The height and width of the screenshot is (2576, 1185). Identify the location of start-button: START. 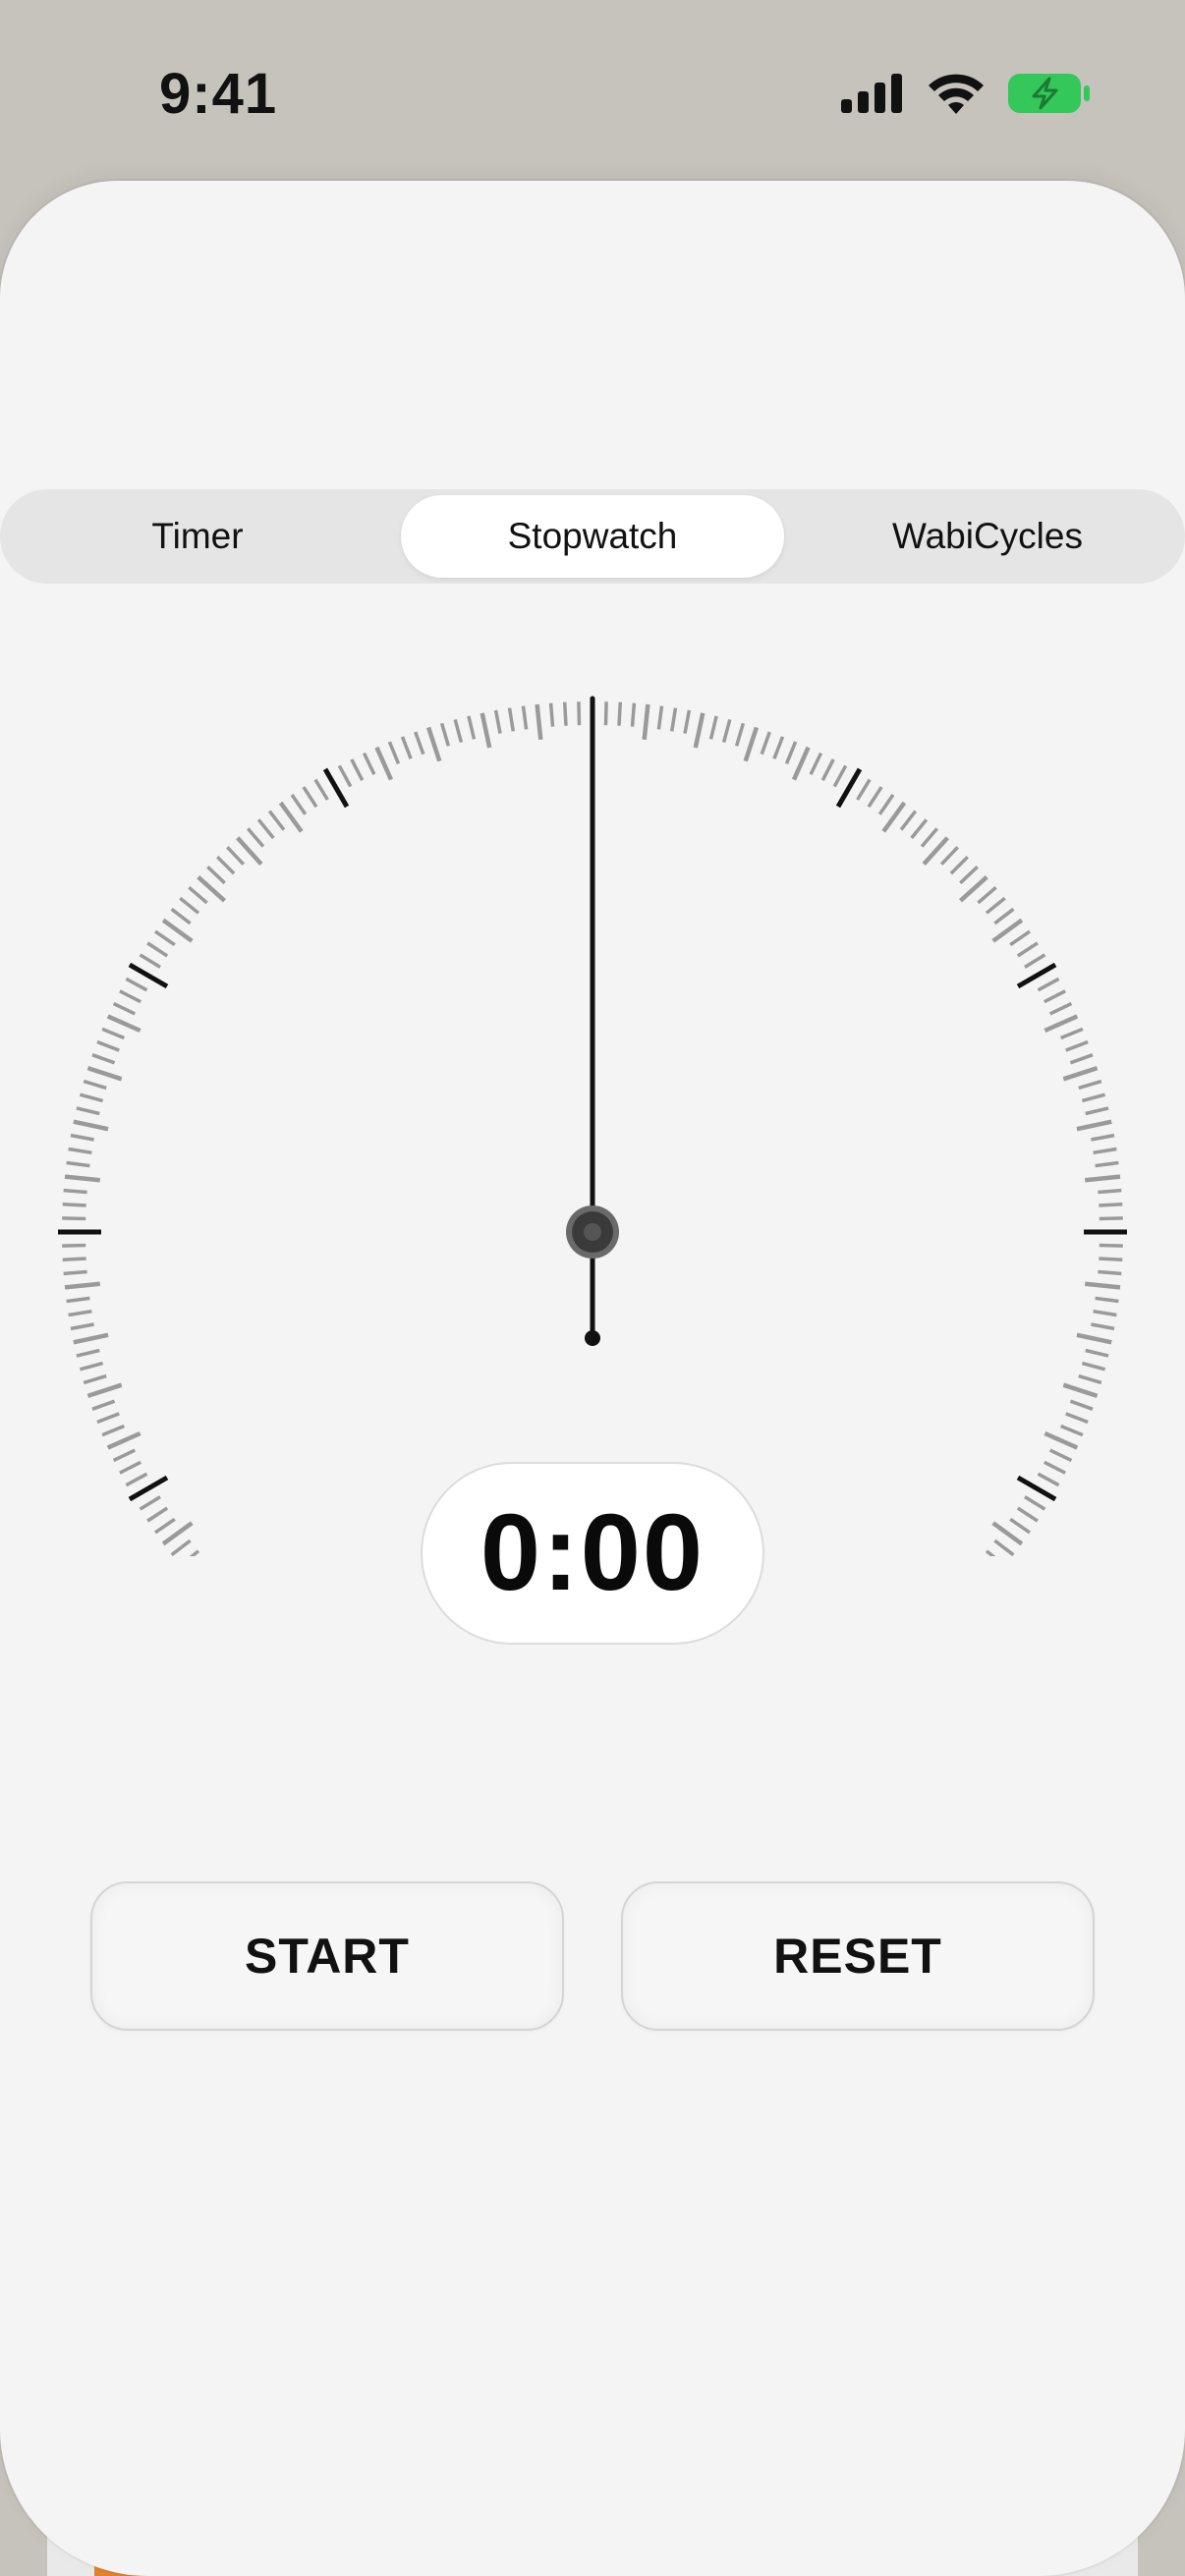
(327, 1956).